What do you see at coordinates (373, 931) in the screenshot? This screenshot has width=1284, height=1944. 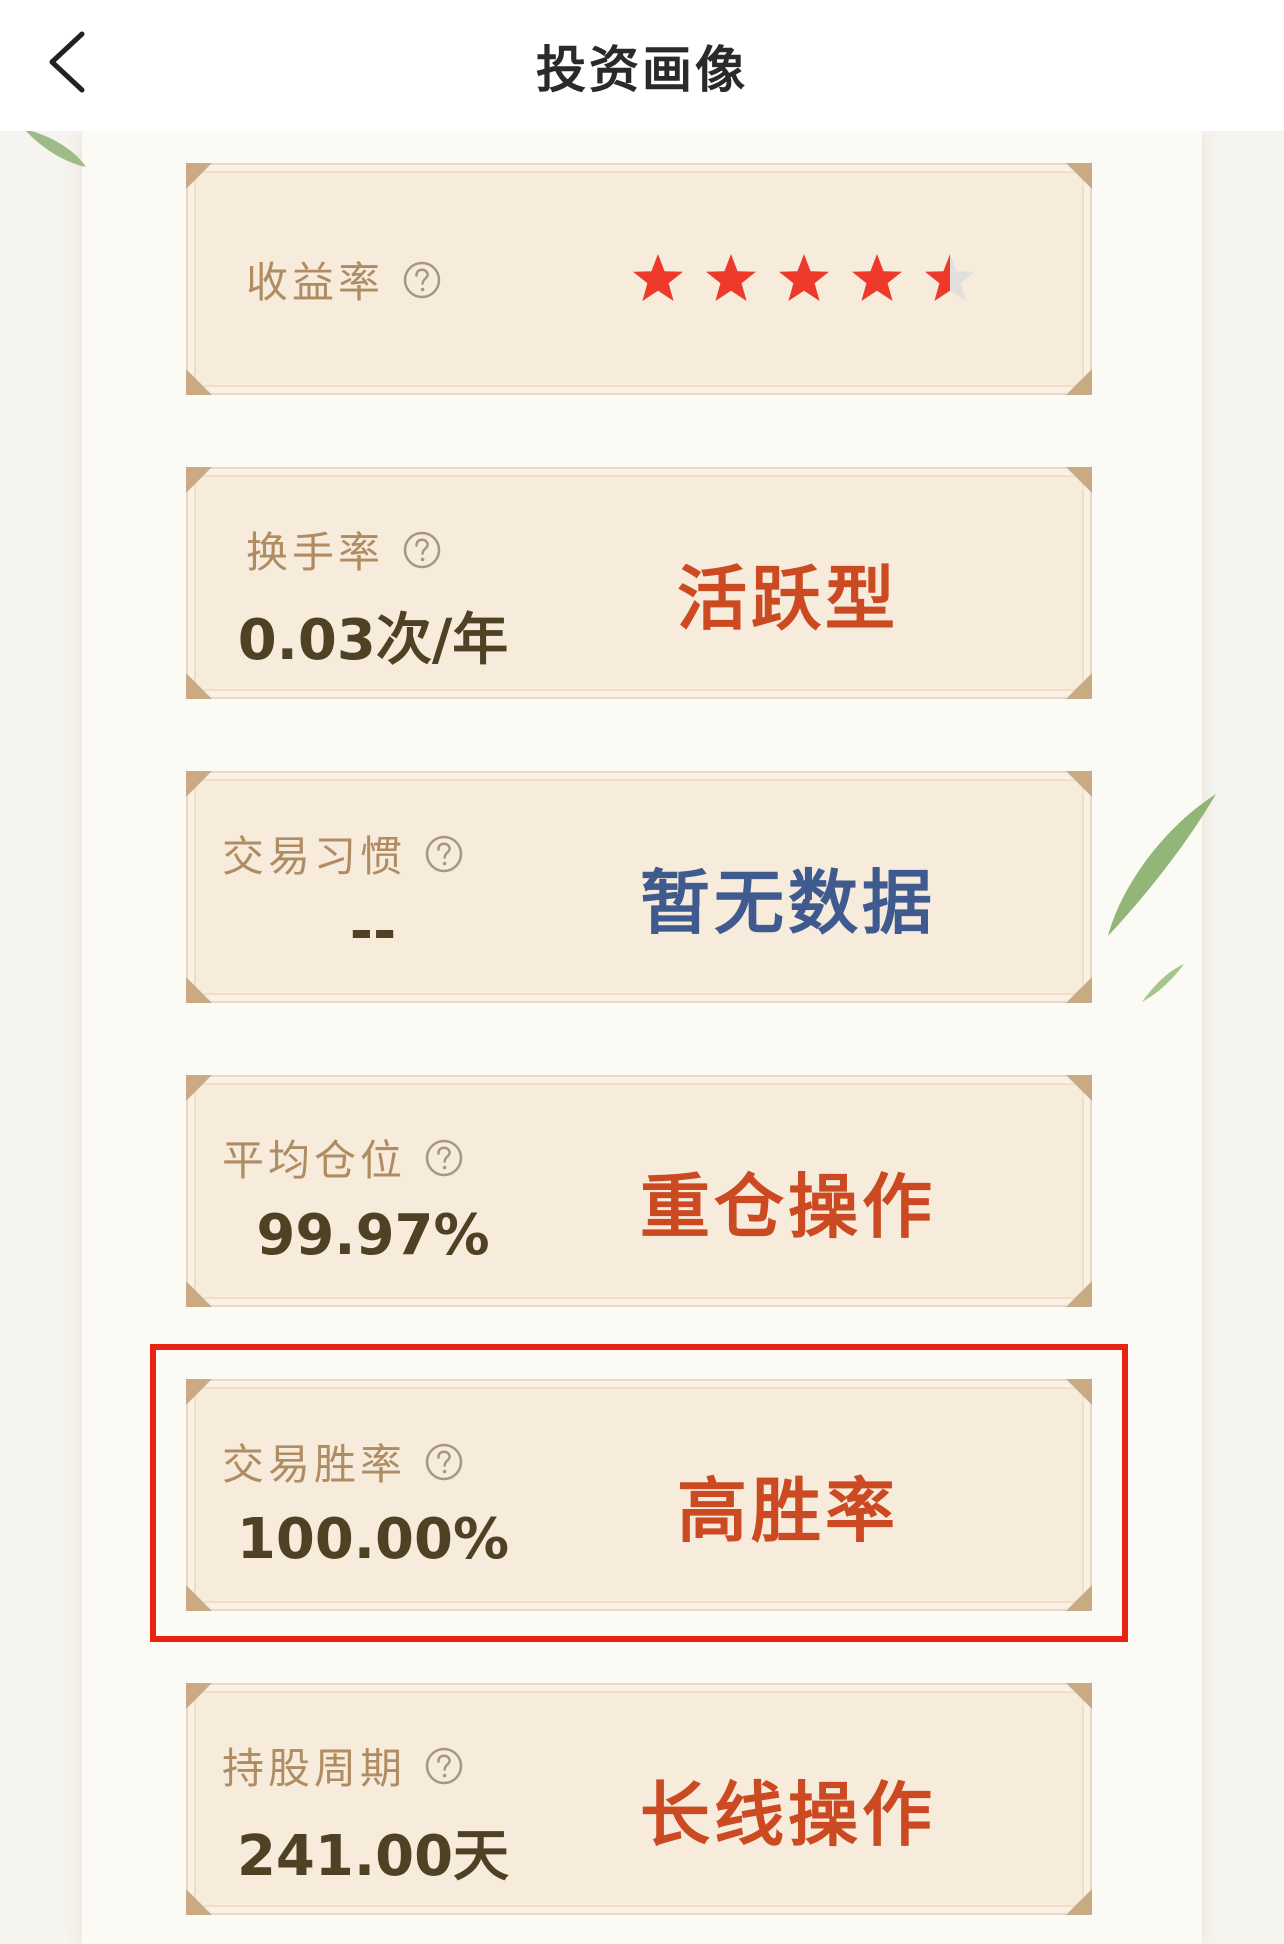 I see `card-value: --` at bounding box center [373, 931].